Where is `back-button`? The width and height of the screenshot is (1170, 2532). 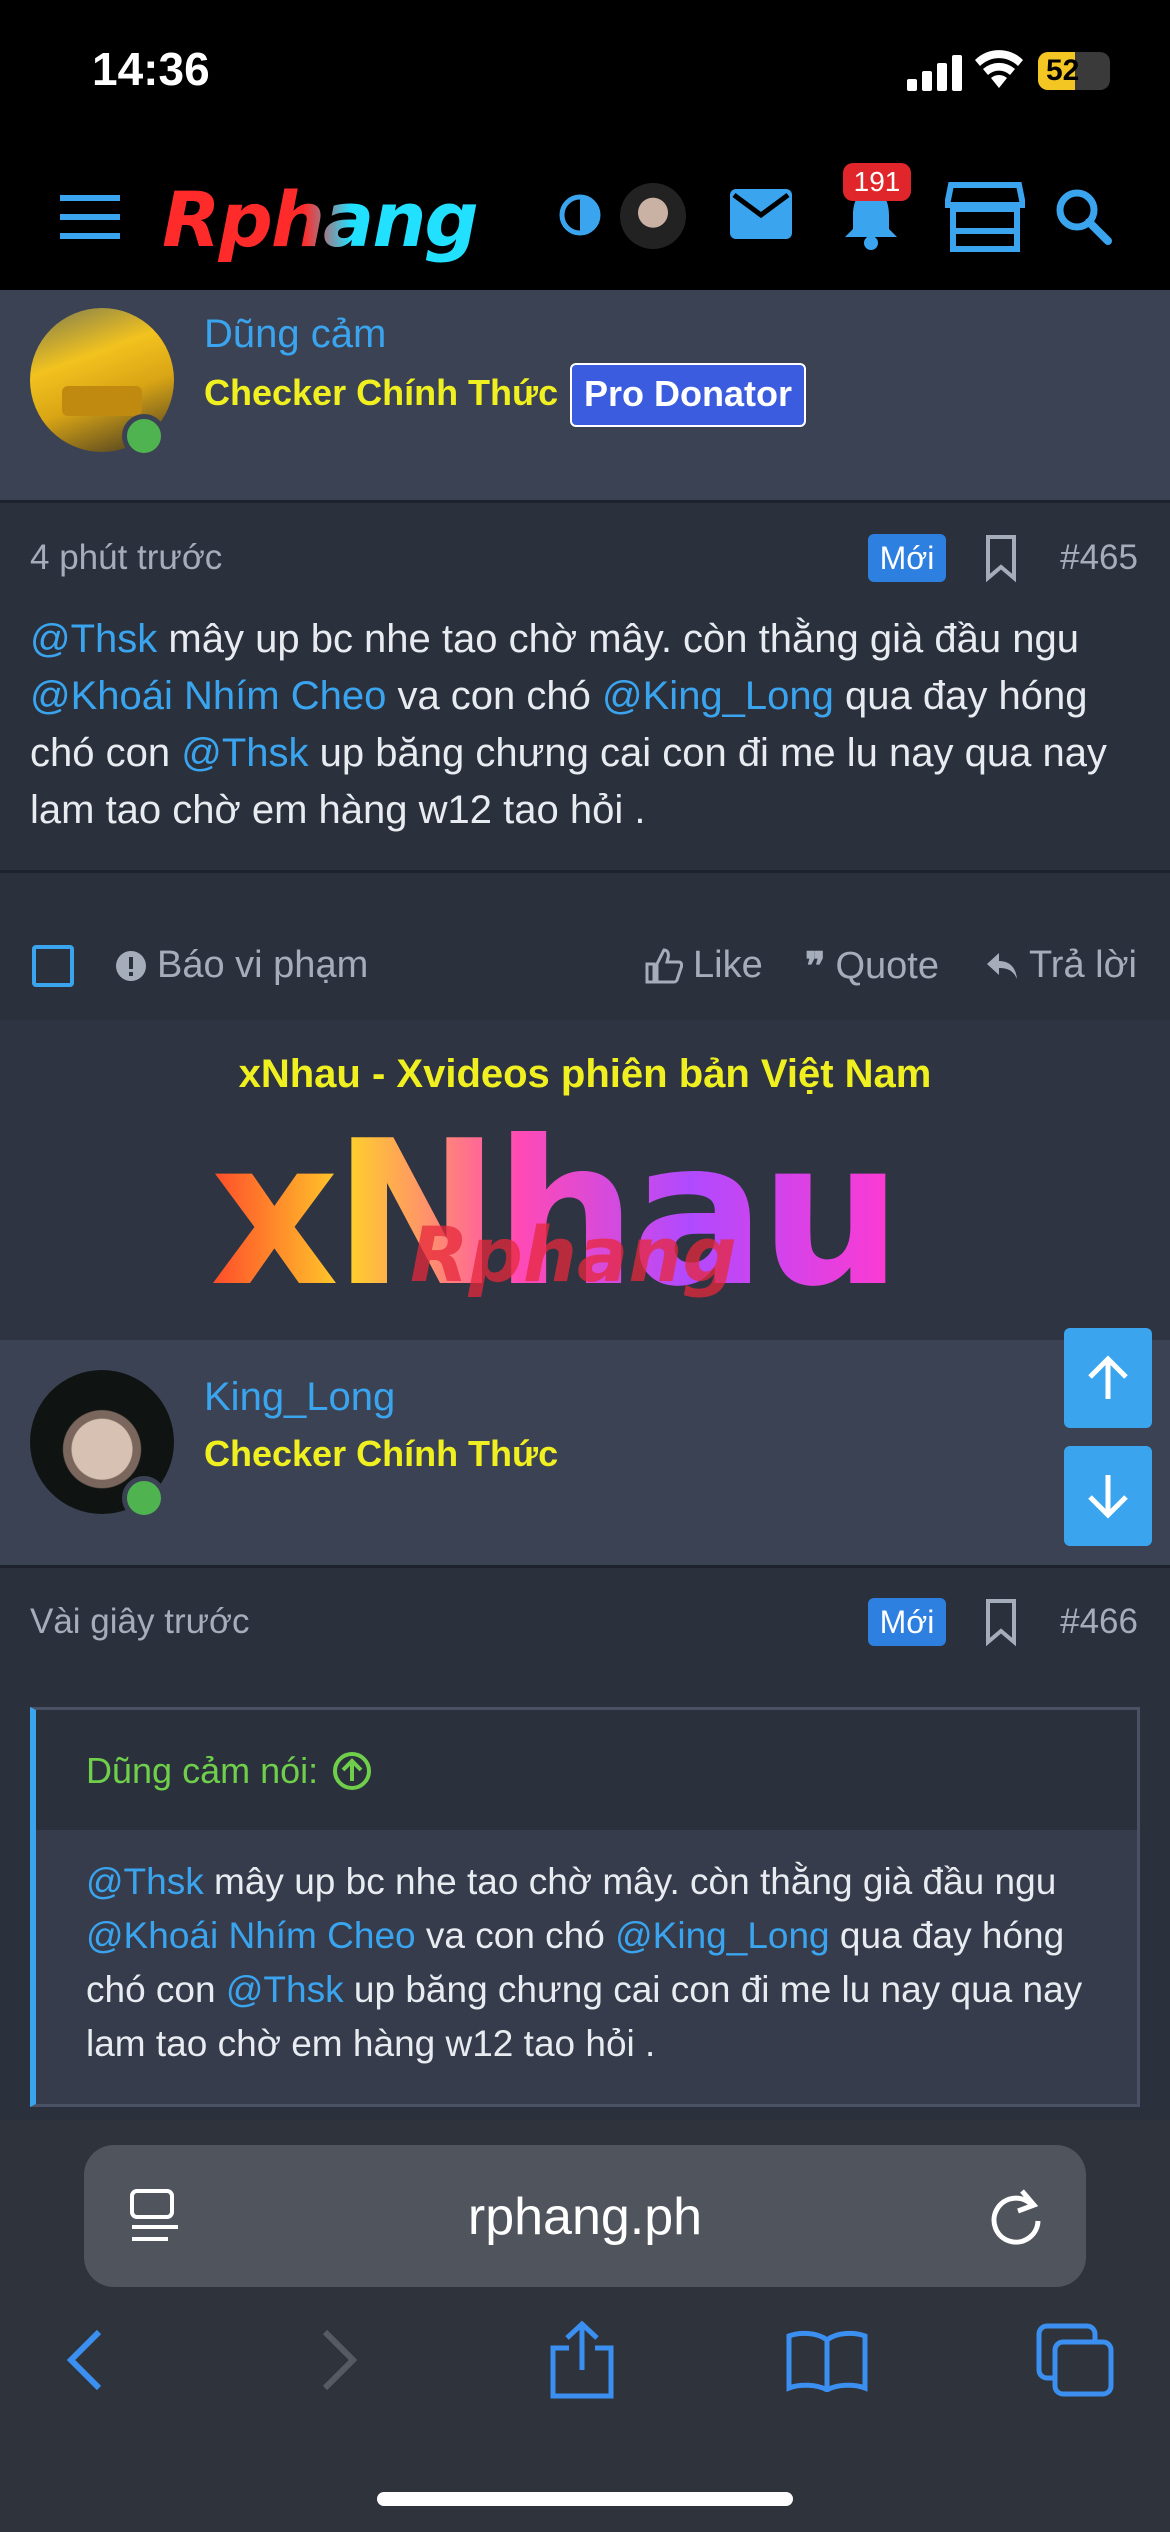
back-button is located at coordinates (85, 2360).